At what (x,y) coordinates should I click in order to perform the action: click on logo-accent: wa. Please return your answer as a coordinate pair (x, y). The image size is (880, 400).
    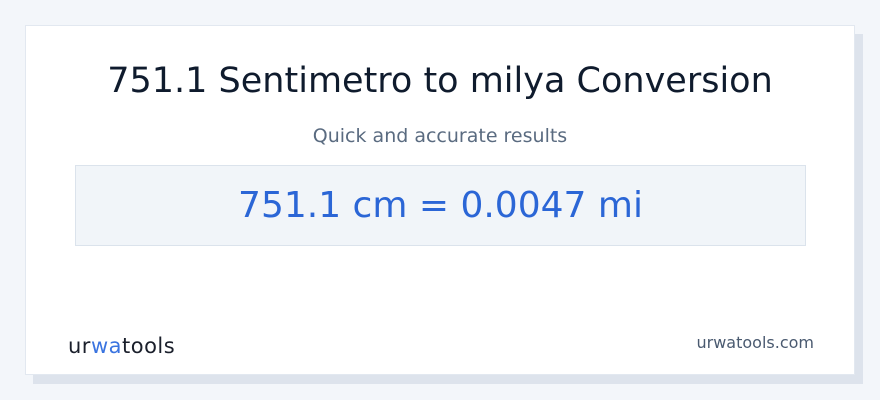
    Looking at the image, I should click on (106, 346).